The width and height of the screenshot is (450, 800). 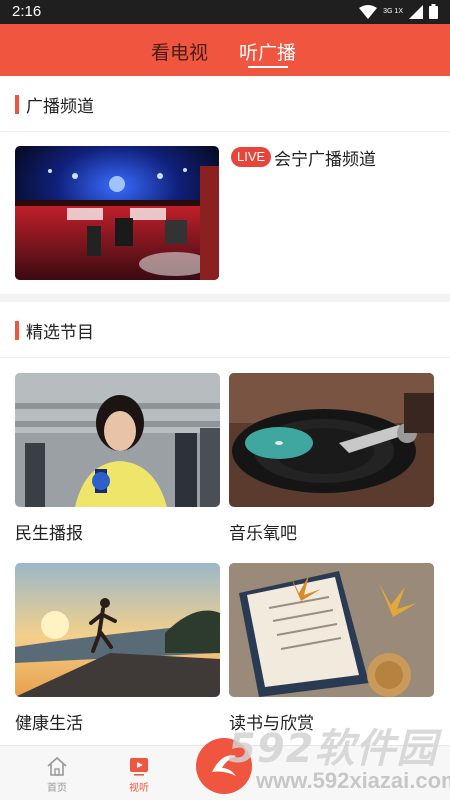 What do you see at coordinates (325, 157) in the screenshot?
I see `channel-name: 会宁广播频道` at bounding box center [325, 157].